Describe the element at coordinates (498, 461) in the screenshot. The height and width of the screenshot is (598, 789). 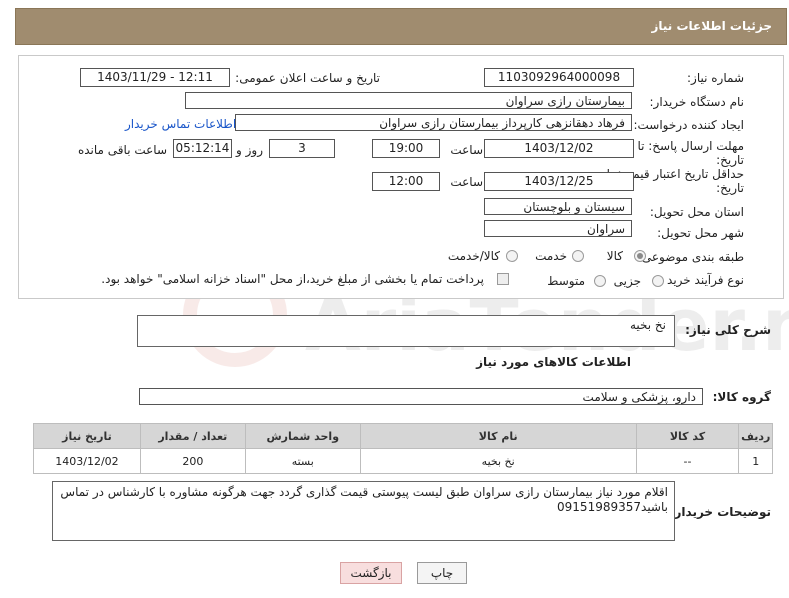
I see `cell-name: نخ بخیه` at that location.